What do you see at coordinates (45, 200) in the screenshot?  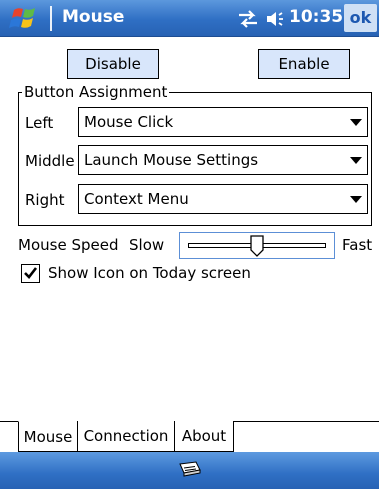 I see `right-label: Right` at bounding box center [45, 200].